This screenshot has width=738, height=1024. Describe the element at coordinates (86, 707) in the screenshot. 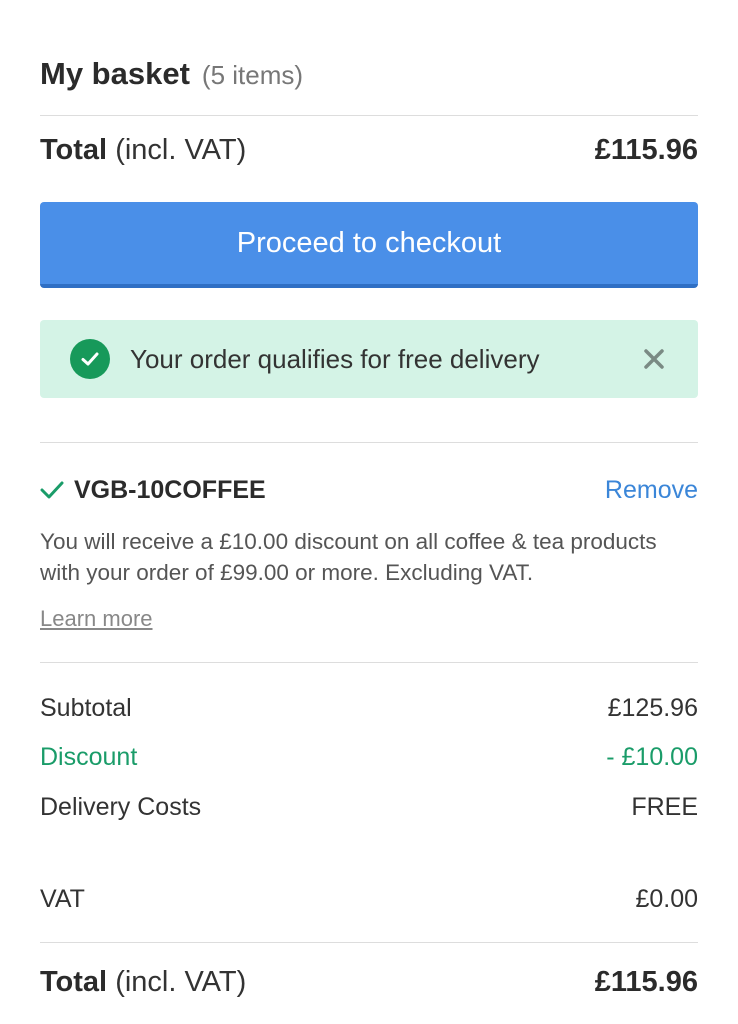

I see `subtotal-label: Subtotal` at that location.